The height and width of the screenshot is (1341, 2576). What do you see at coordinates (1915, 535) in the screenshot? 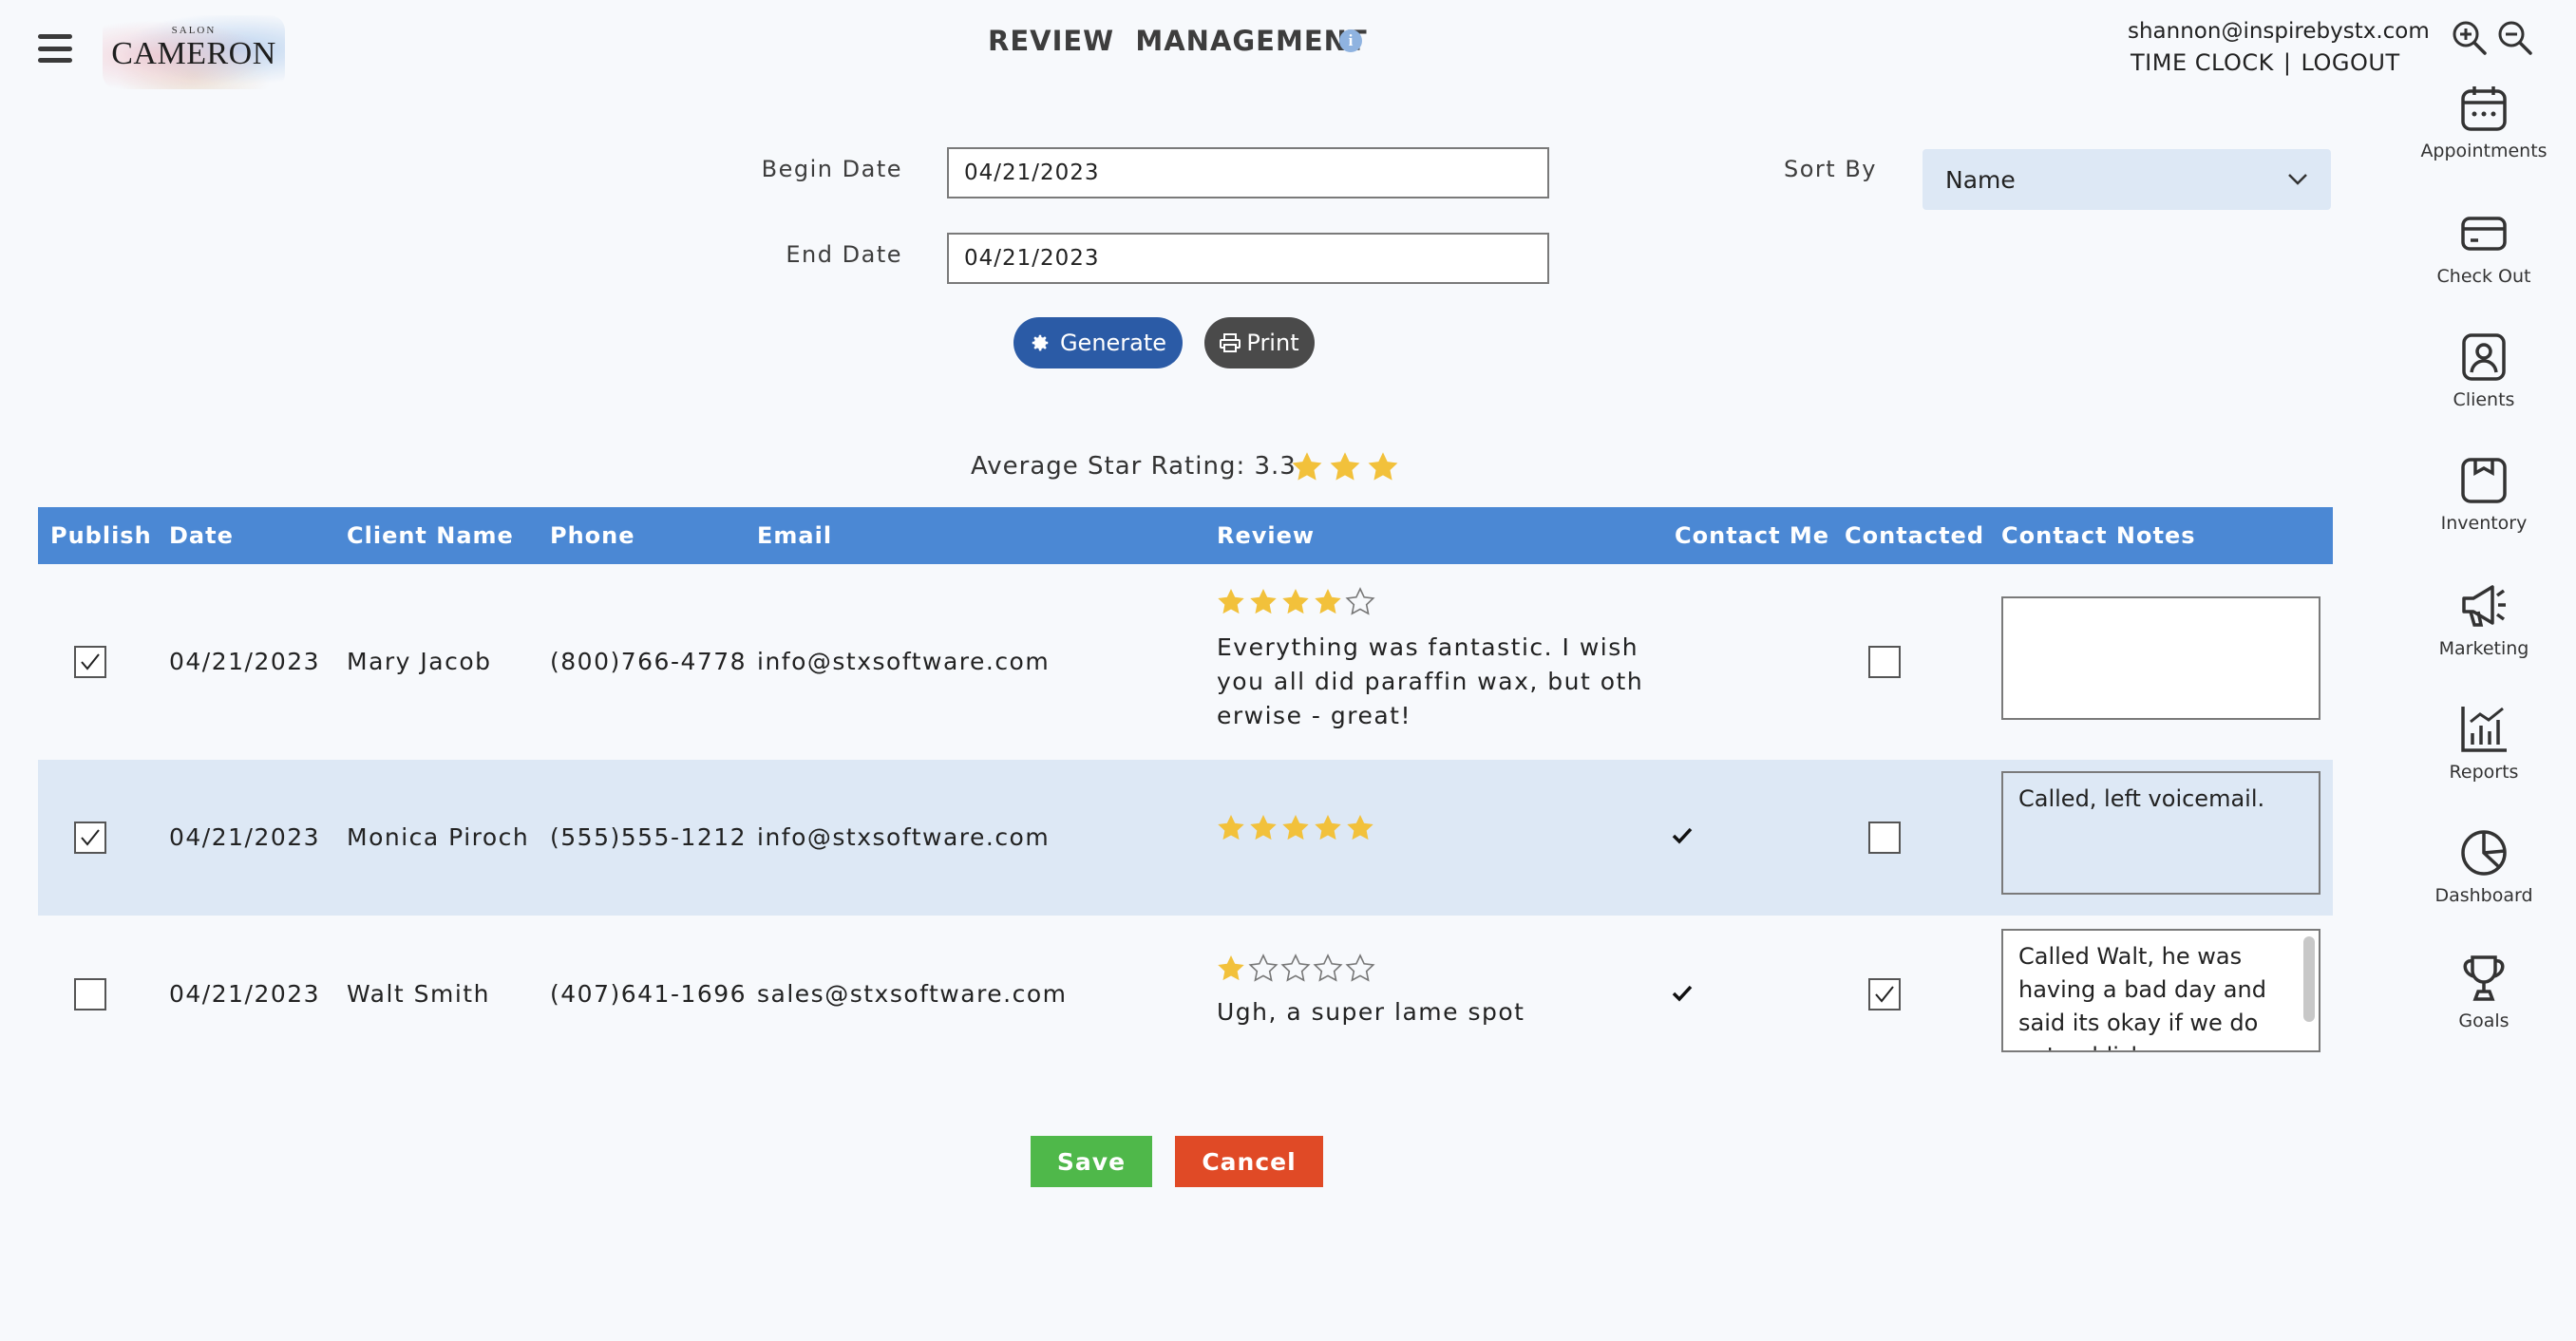
I see `column-header: Contacted` at bounding box center [1915, 535].